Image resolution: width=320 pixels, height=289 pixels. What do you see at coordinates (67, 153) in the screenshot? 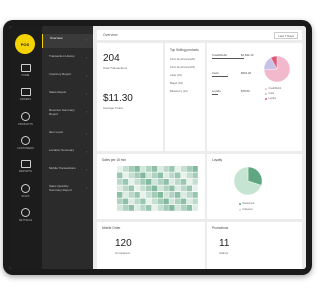
I see `menu-item-location-summary: Location Summary ›` at bounding box center [67, 153].